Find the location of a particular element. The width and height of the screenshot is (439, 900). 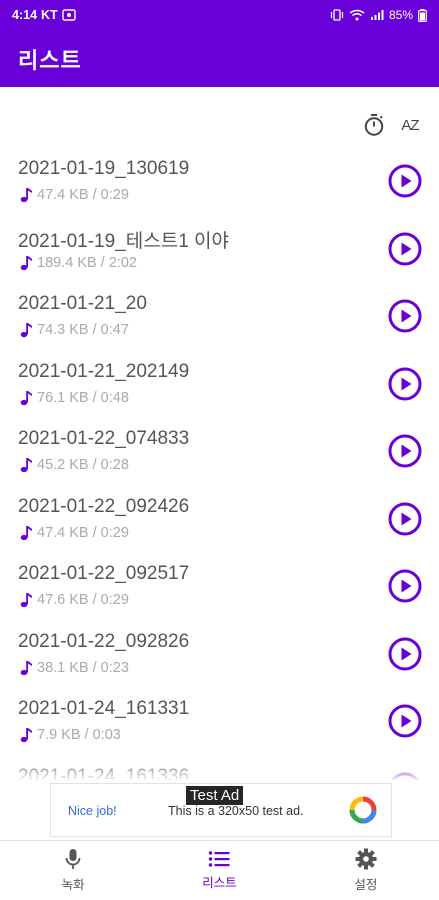

wifi-icon is located at coordinates (357, 15).